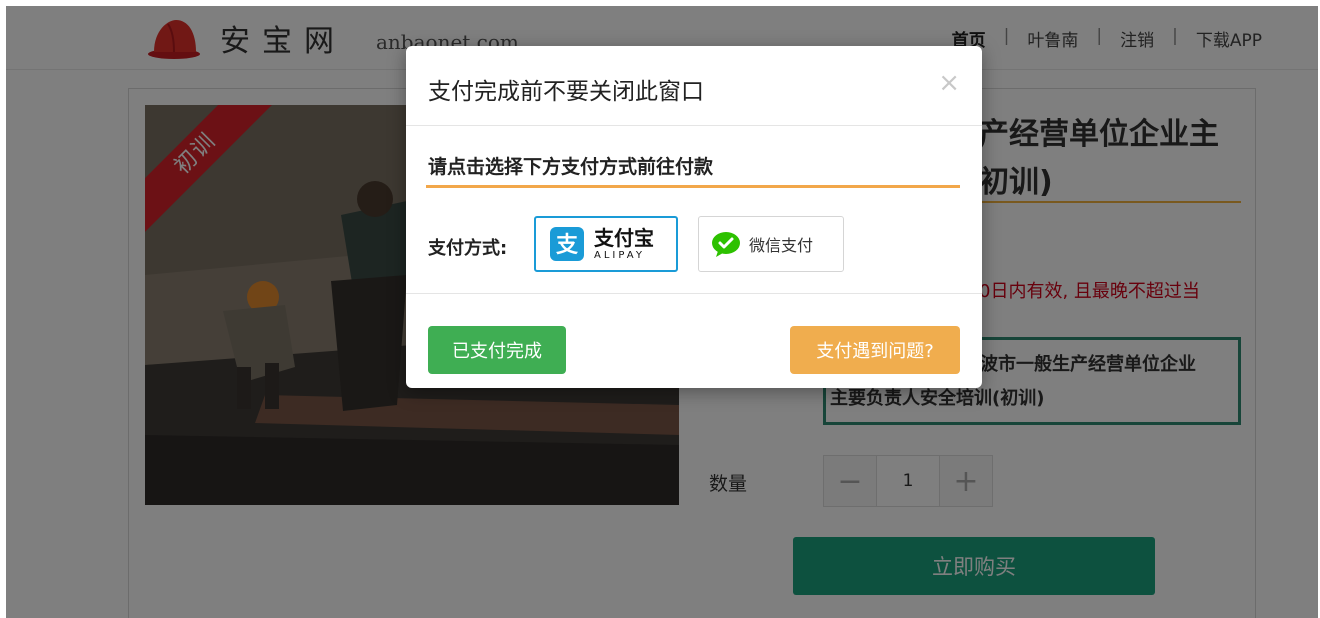  What do you see at coordinates (949, 83) in the screenshot?
I see `close-icon: ×` at bounding box center [949, 83].